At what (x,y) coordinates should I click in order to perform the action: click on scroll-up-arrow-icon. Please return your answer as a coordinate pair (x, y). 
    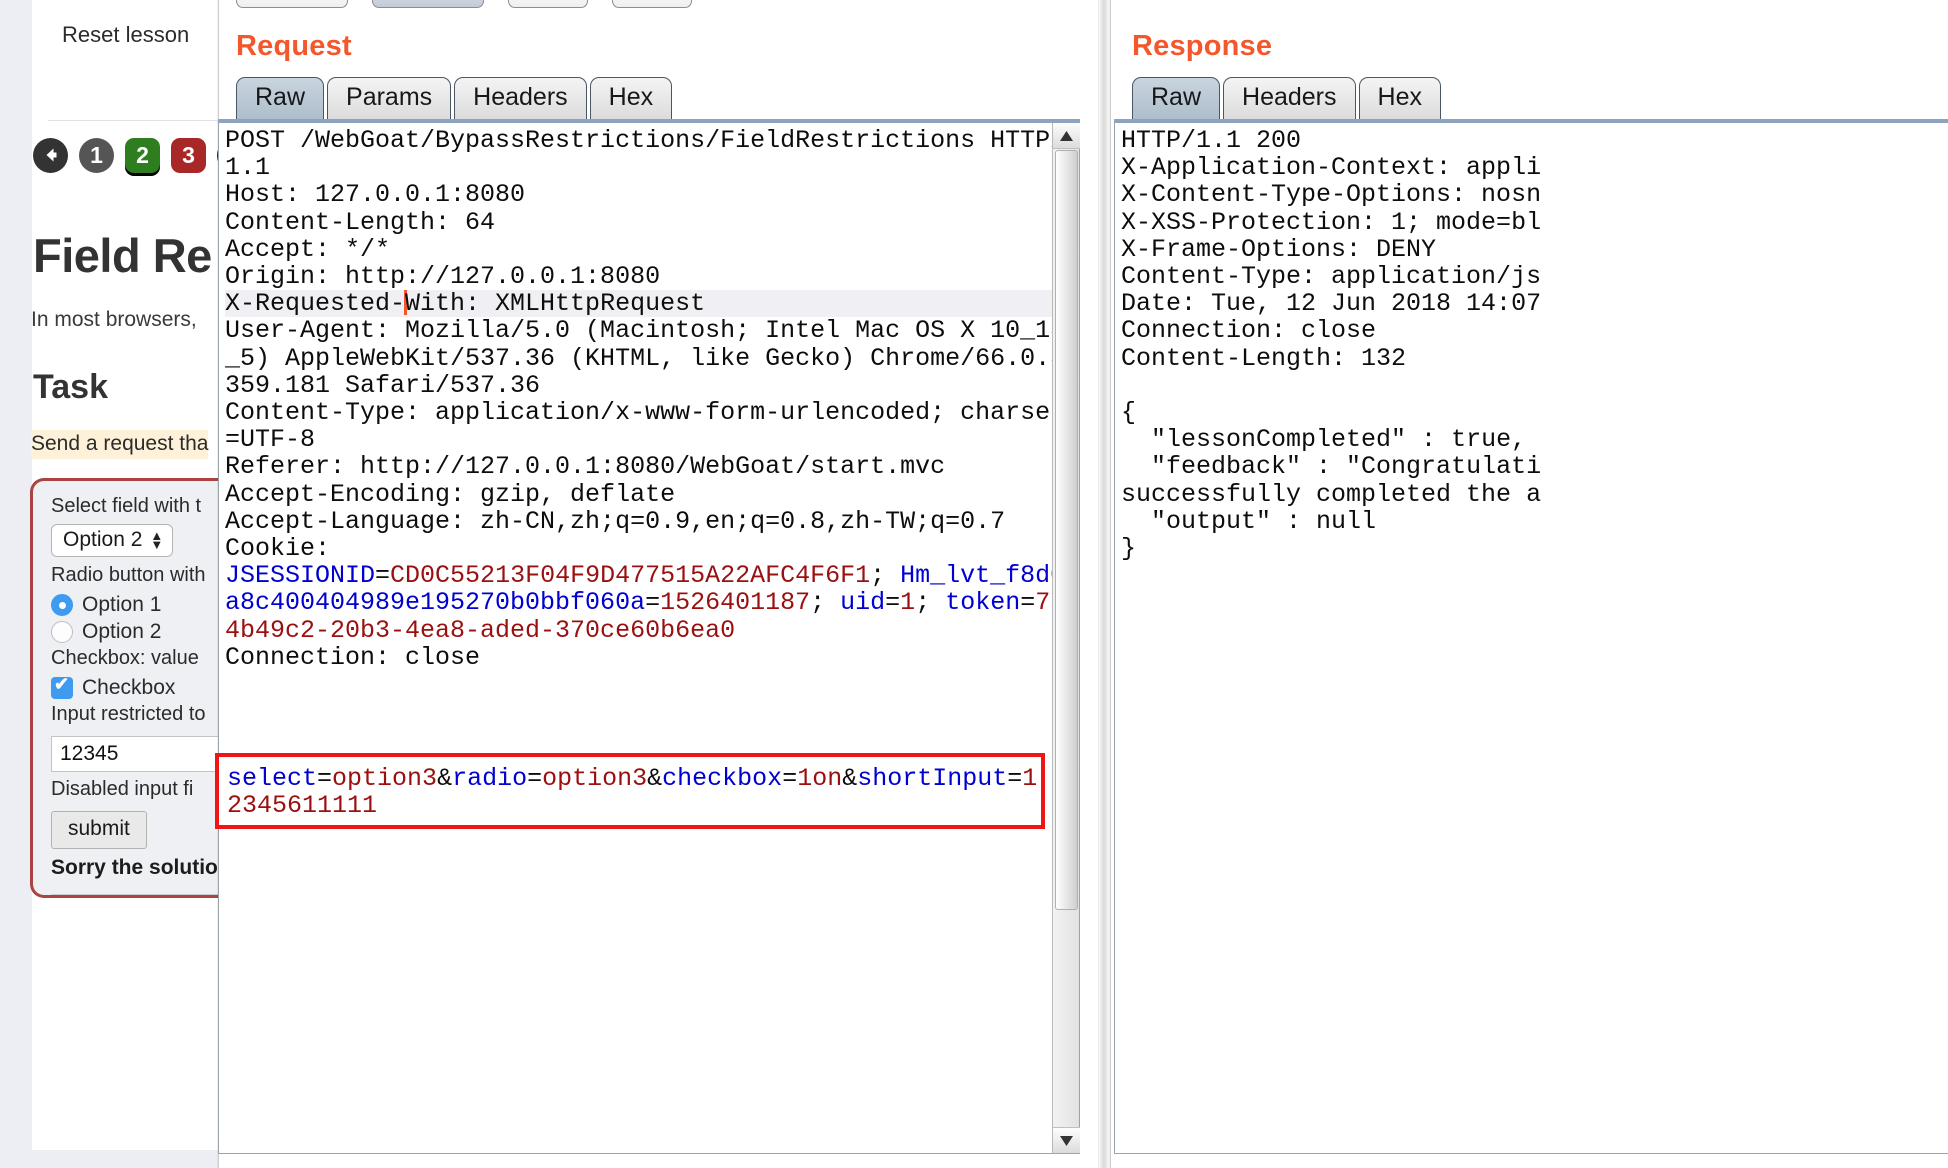
    Looking at the image, I should click on (1066, 136).